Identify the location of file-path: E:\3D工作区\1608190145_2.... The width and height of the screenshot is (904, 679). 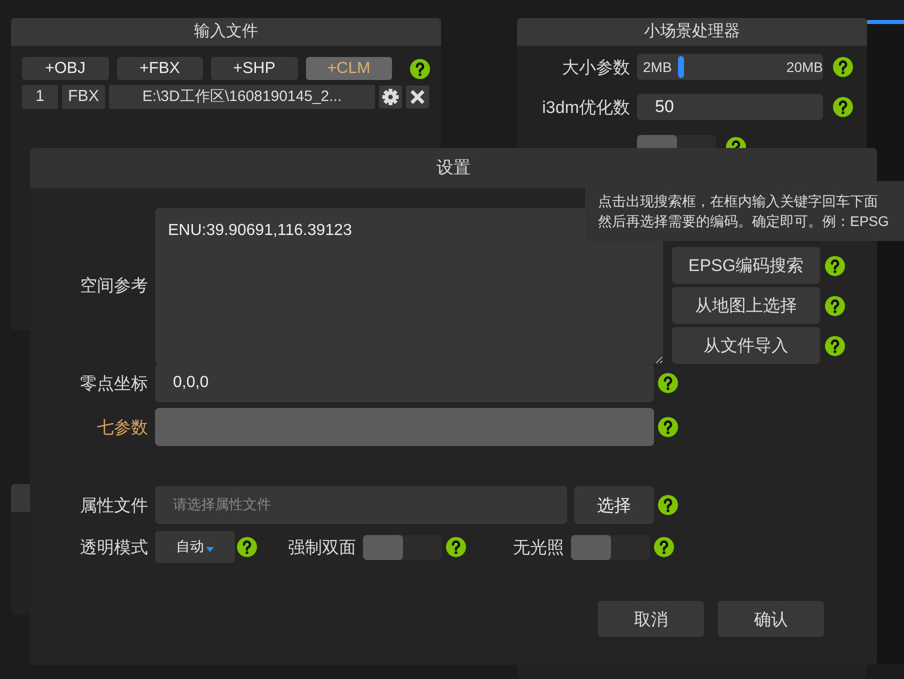
(242, 97).